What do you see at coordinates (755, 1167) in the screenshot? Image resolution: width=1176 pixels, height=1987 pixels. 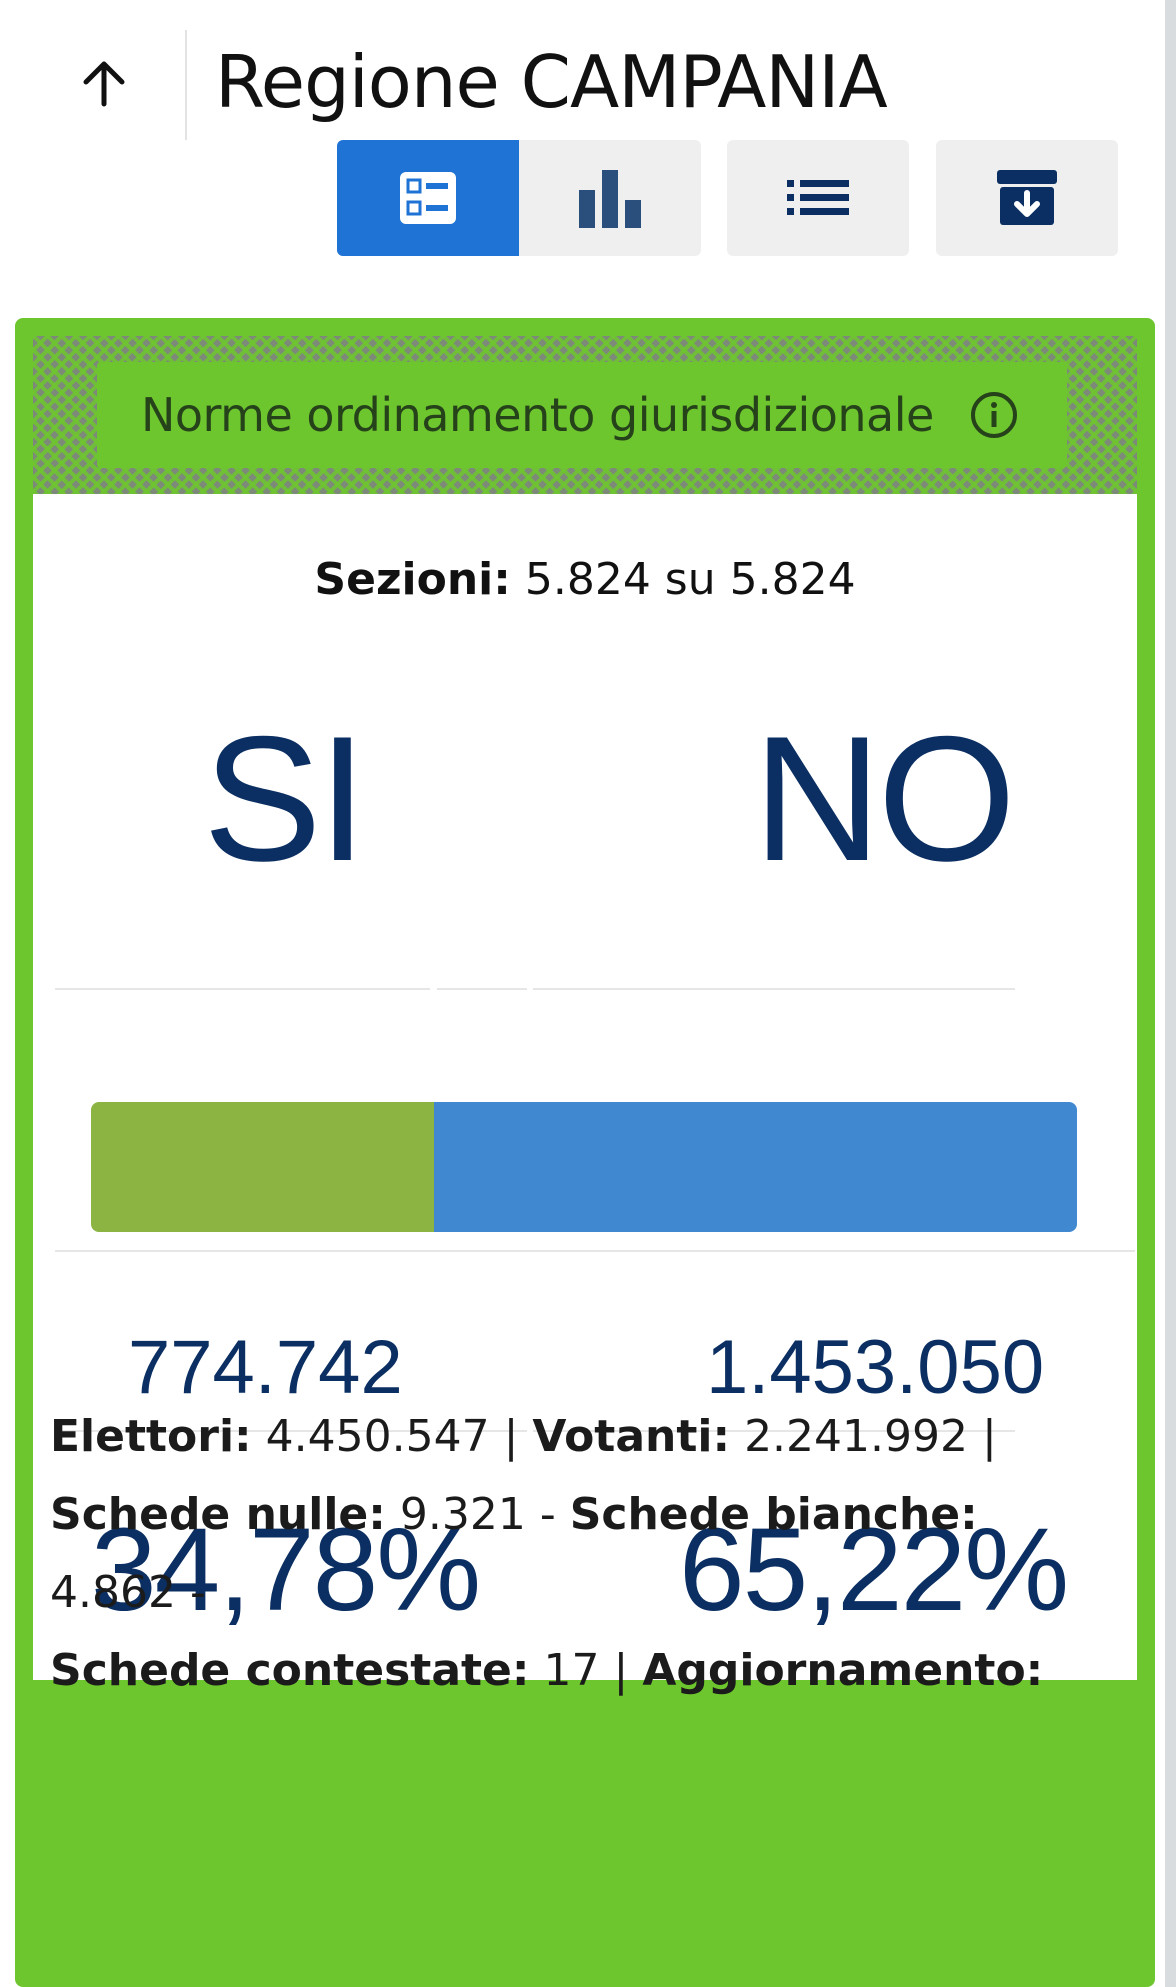 I see `no-bar-segment` at bounding box center [755, 1167].